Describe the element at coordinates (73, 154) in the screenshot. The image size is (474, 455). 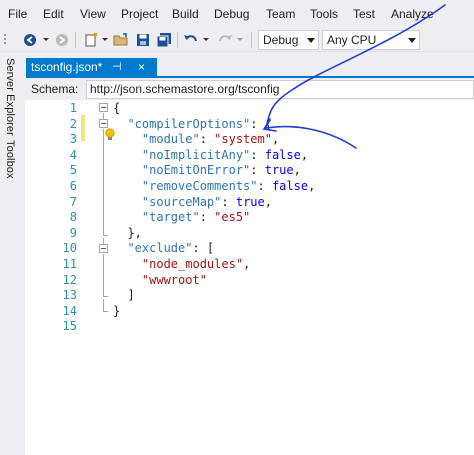
I see `line-number: 4` at that location.